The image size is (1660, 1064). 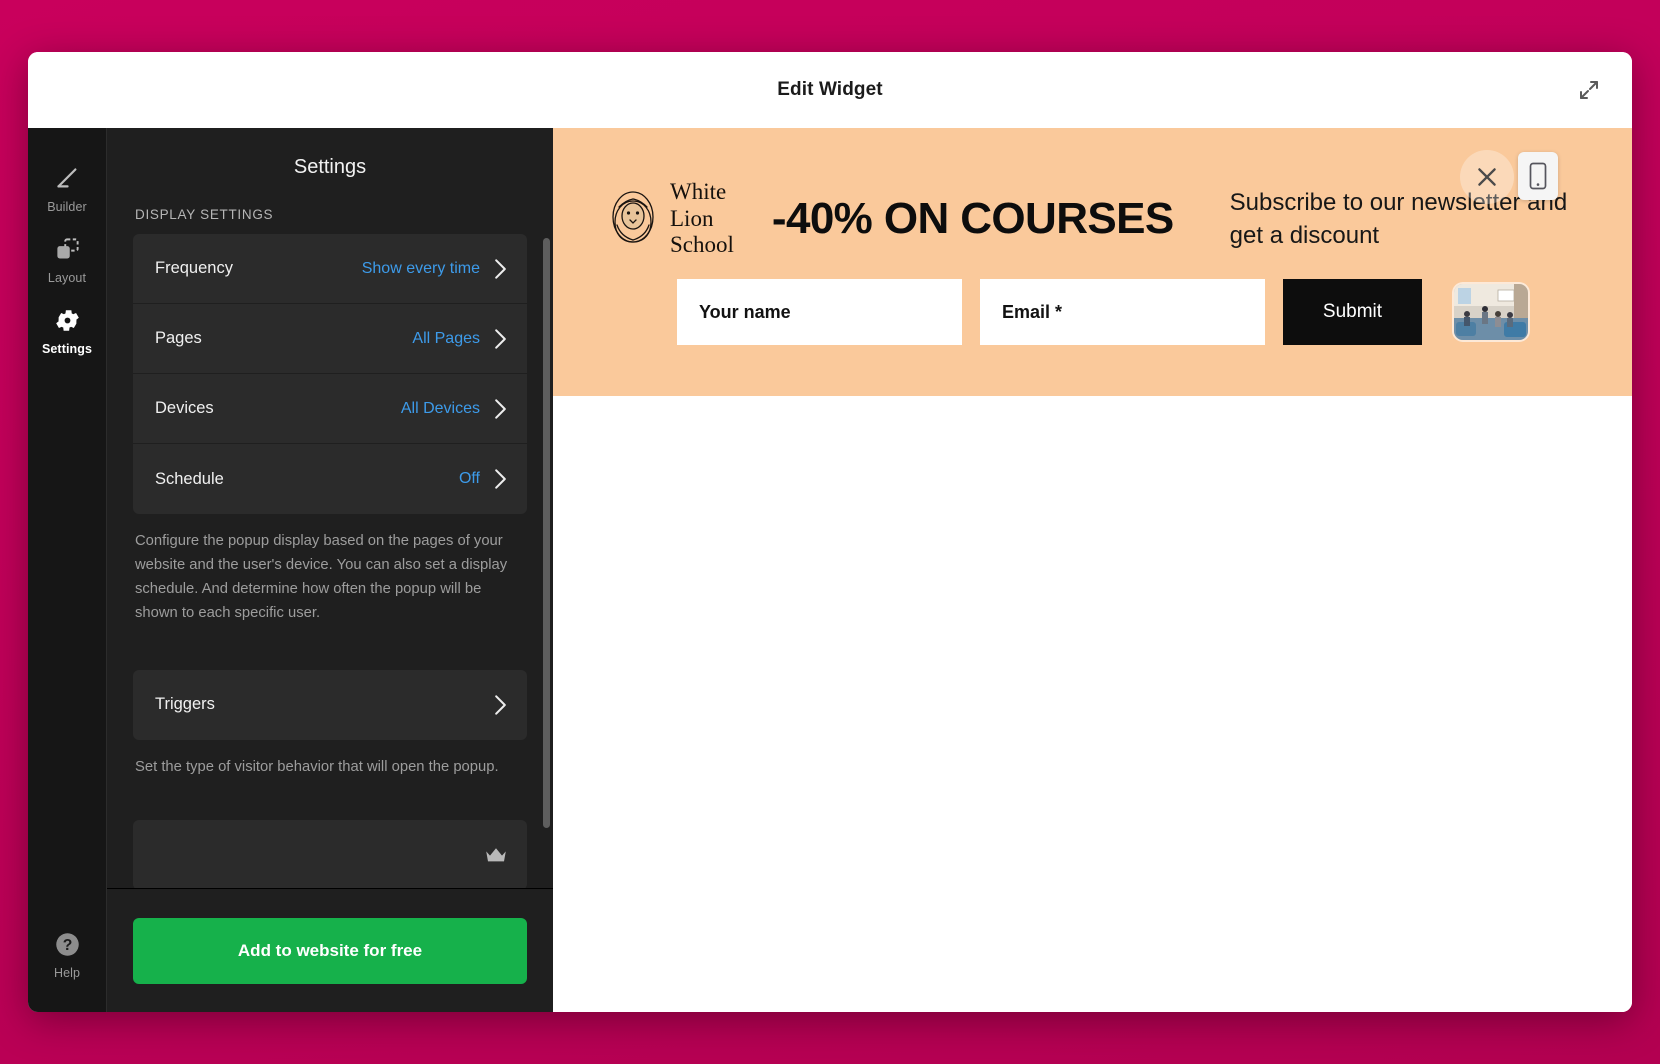 What do you see at coordinates (440, 408) in the screenshot?
I see `row-value-devices: All Devices` at bounding box center [440, 408].